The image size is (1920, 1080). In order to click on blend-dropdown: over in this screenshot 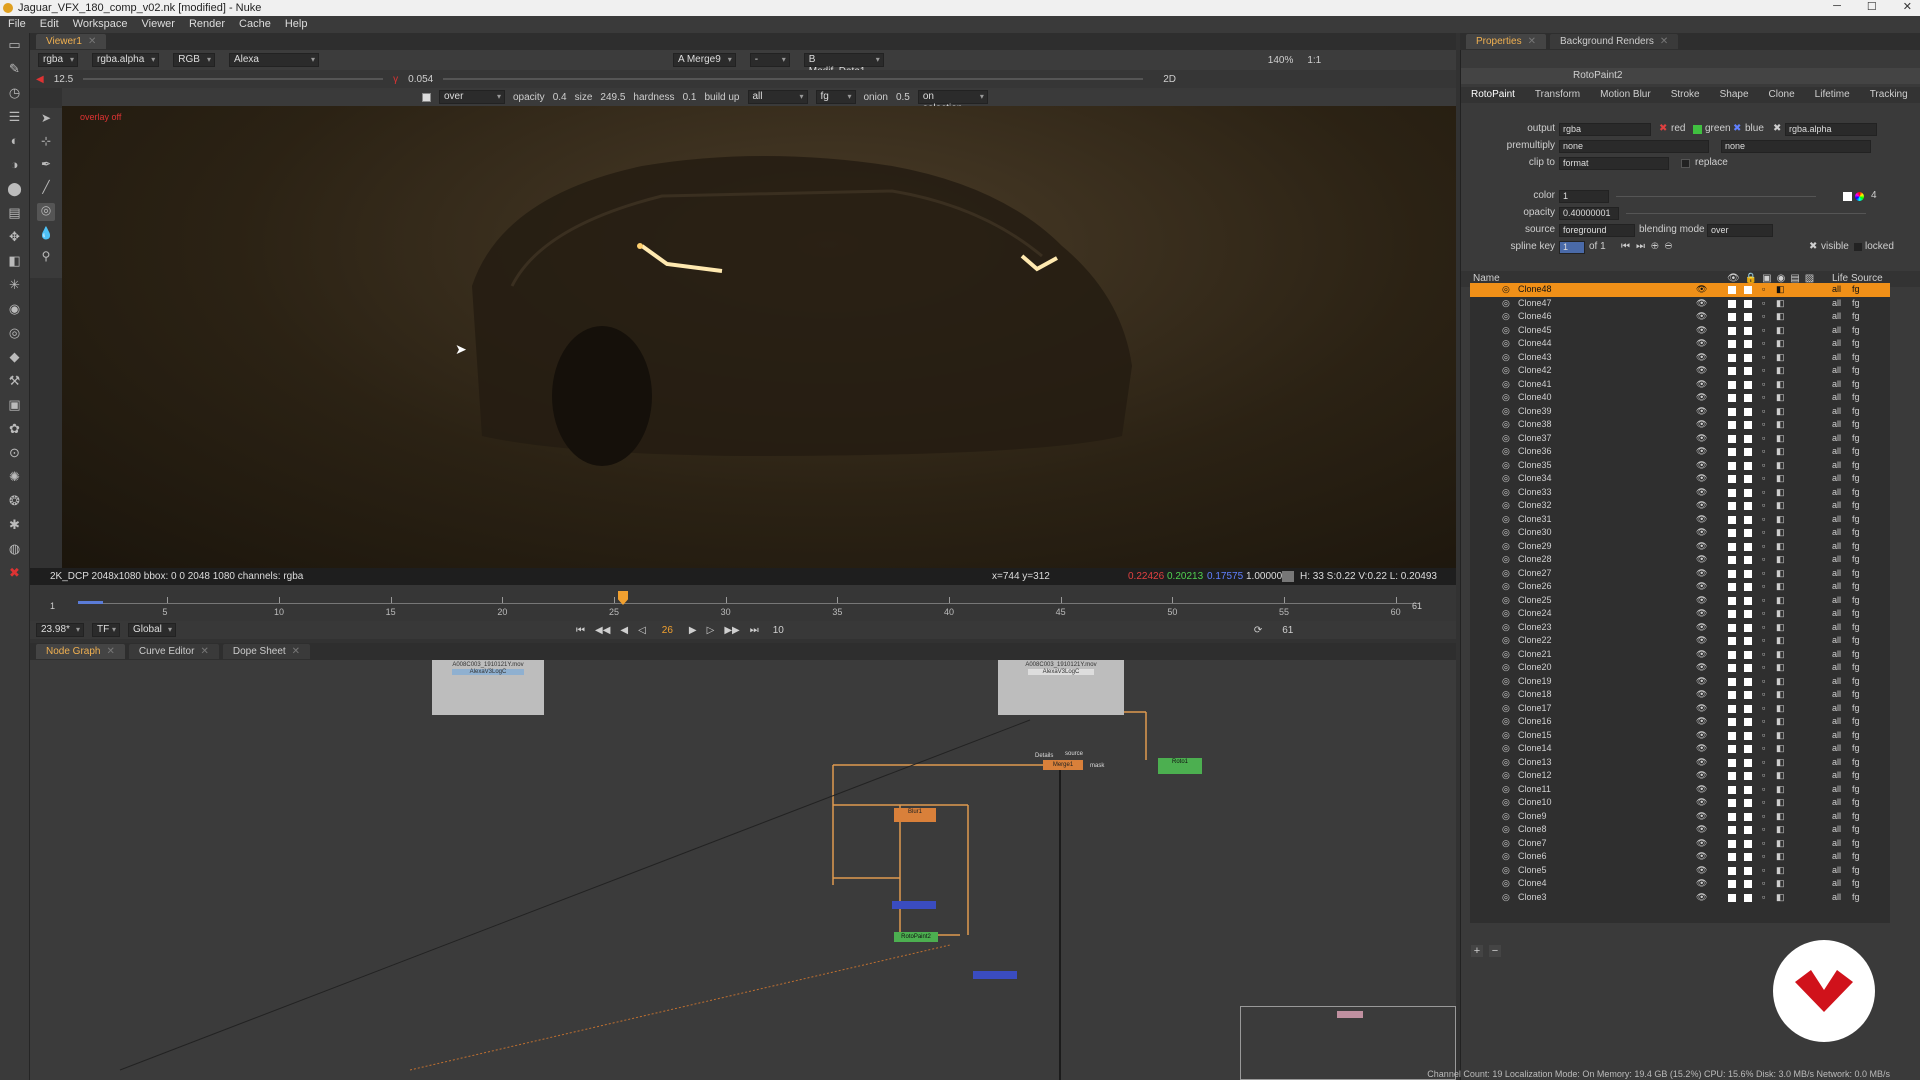, I will do `click(472, 97)`.